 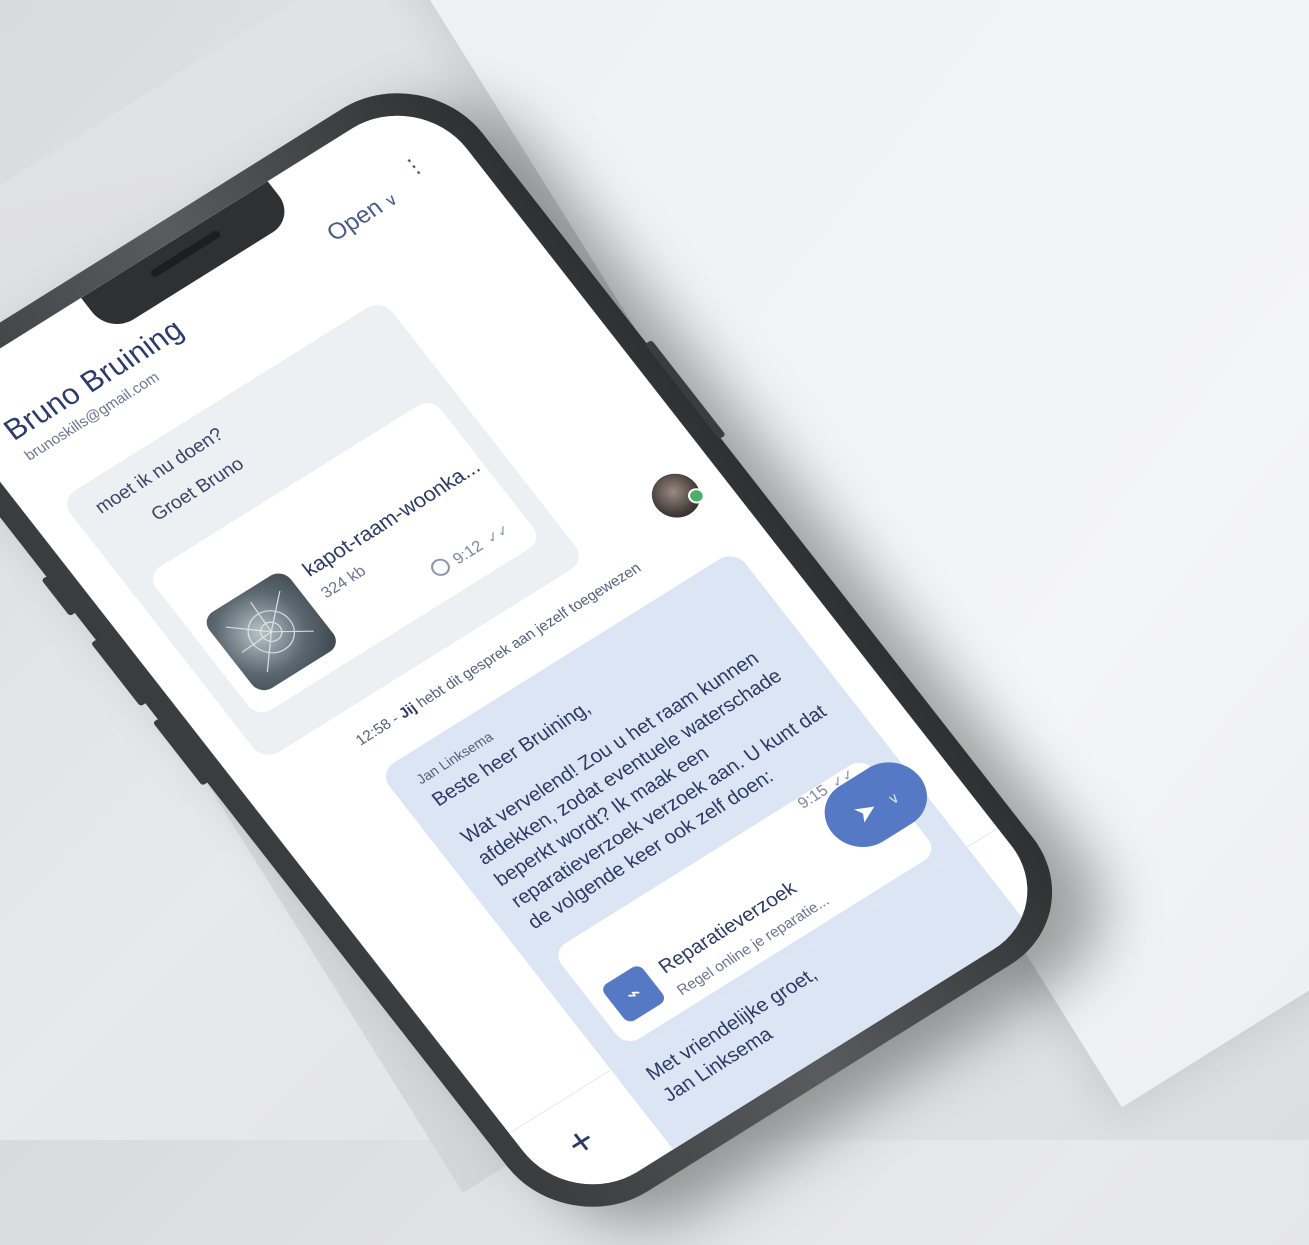 What do you see at coordinates (676, 496) in the screenshot?
I see `avatar` at bounding box center [676, 496].